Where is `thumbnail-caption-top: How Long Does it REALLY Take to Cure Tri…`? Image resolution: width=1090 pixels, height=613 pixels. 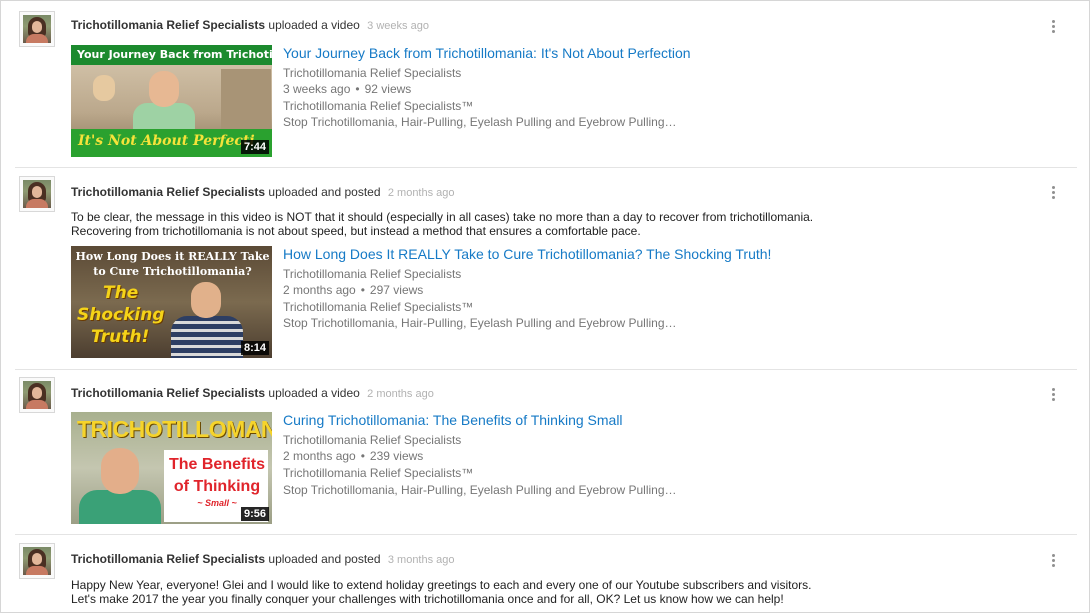 thumbnail-caption-top: How Long Does it REALLY Take to Cure Tri… is located at coordinates (172, 264).